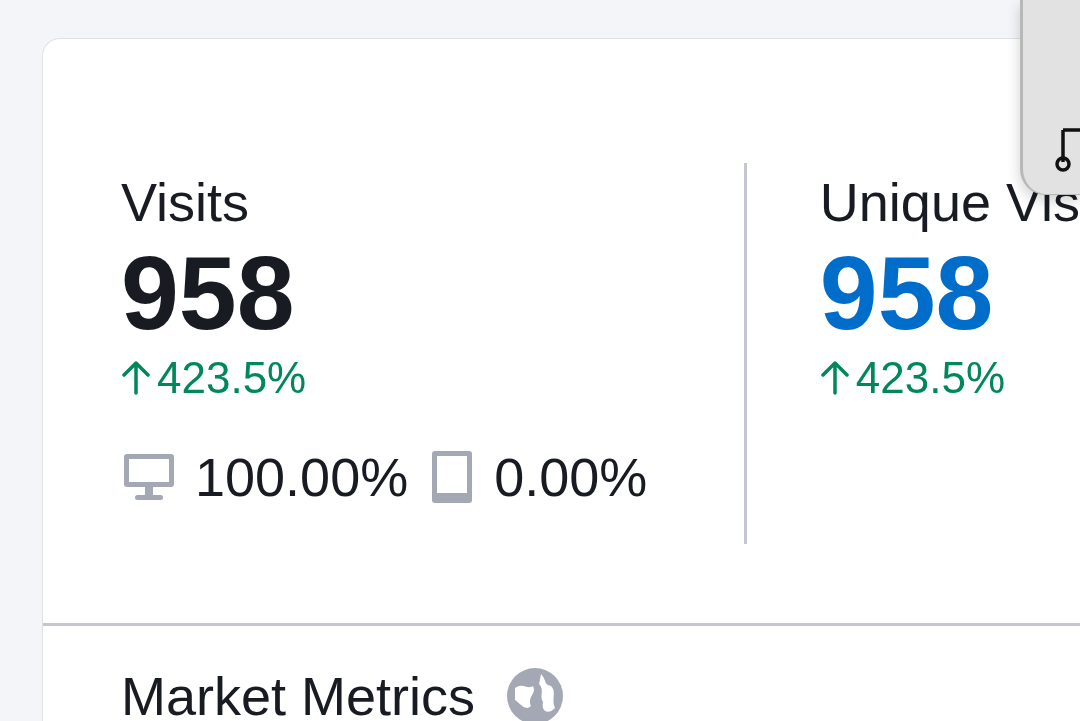 Image resolution: width=1080 pixels, height=721 pixels. Describe the element at coordinates (302, 477) in the screenshot. I see `device-share: 100.00%` at that location.